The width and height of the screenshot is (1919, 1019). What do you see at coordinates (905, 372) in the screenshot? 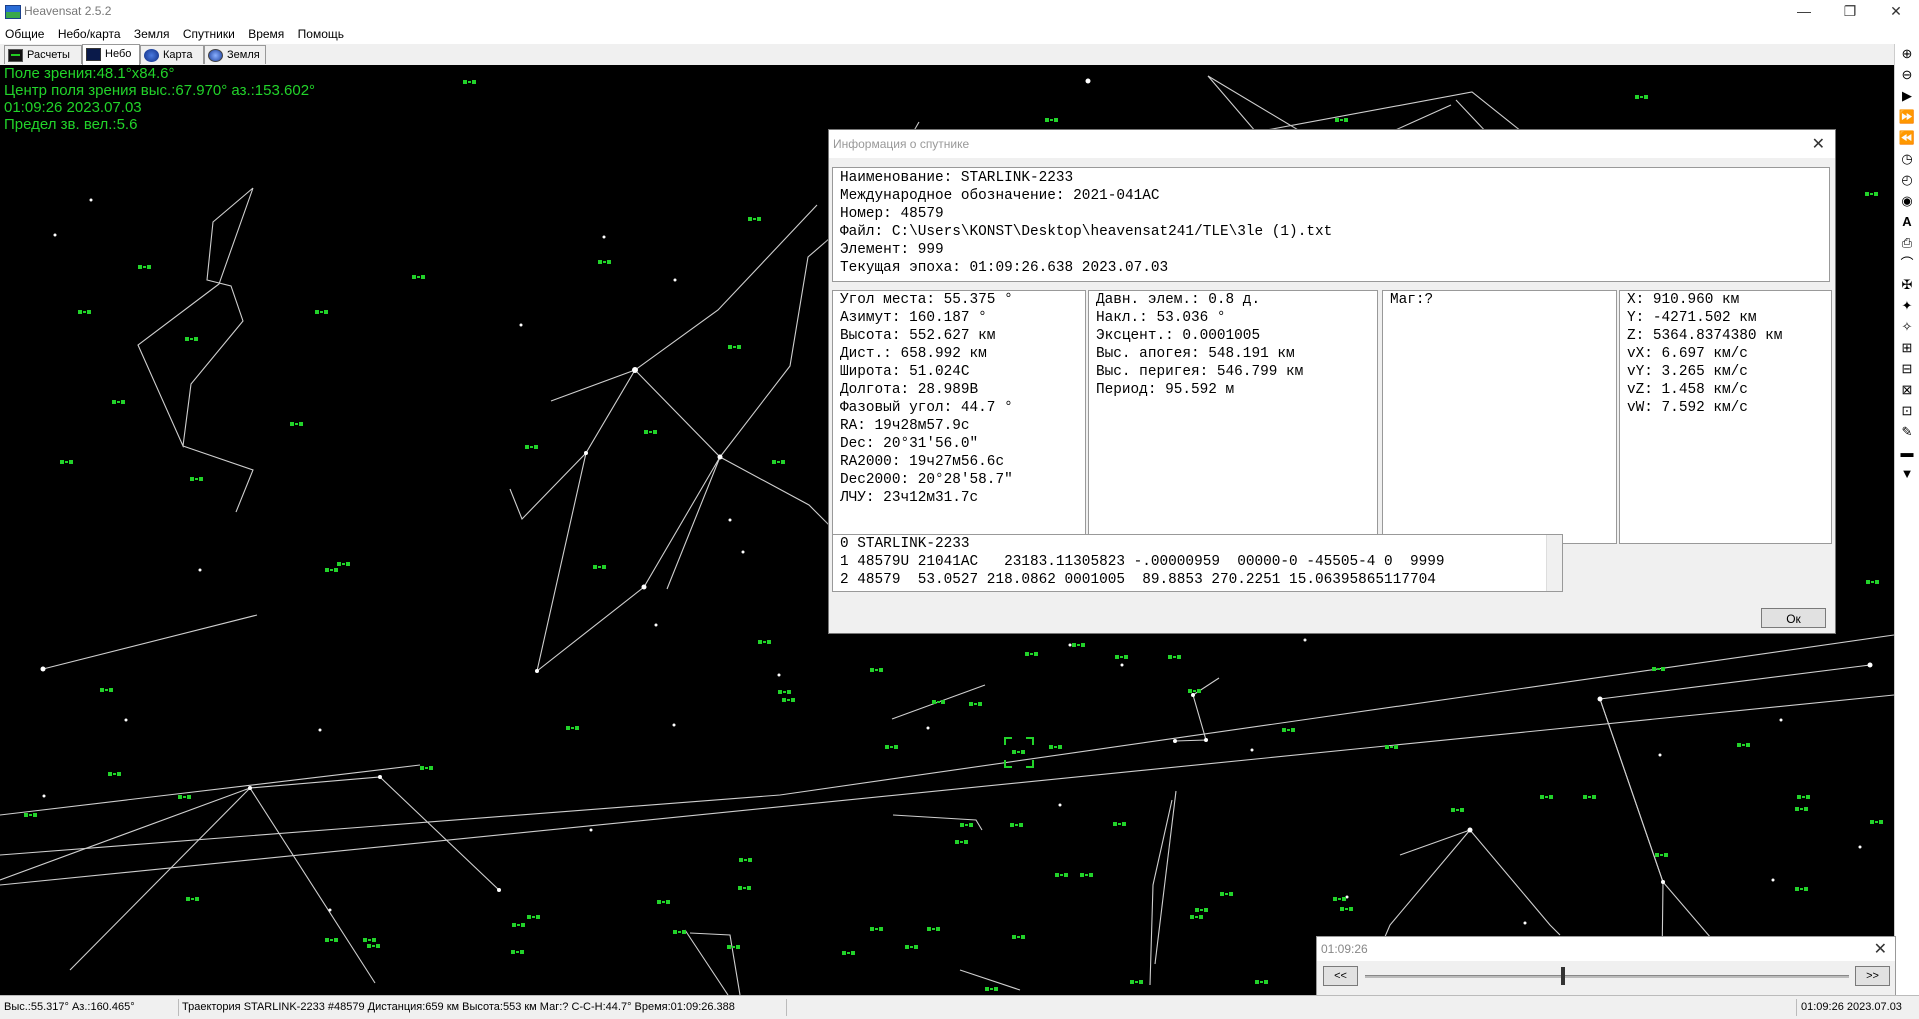
I see `latitude-value: Широта: 51.024С` at bounding box center [905, 372].